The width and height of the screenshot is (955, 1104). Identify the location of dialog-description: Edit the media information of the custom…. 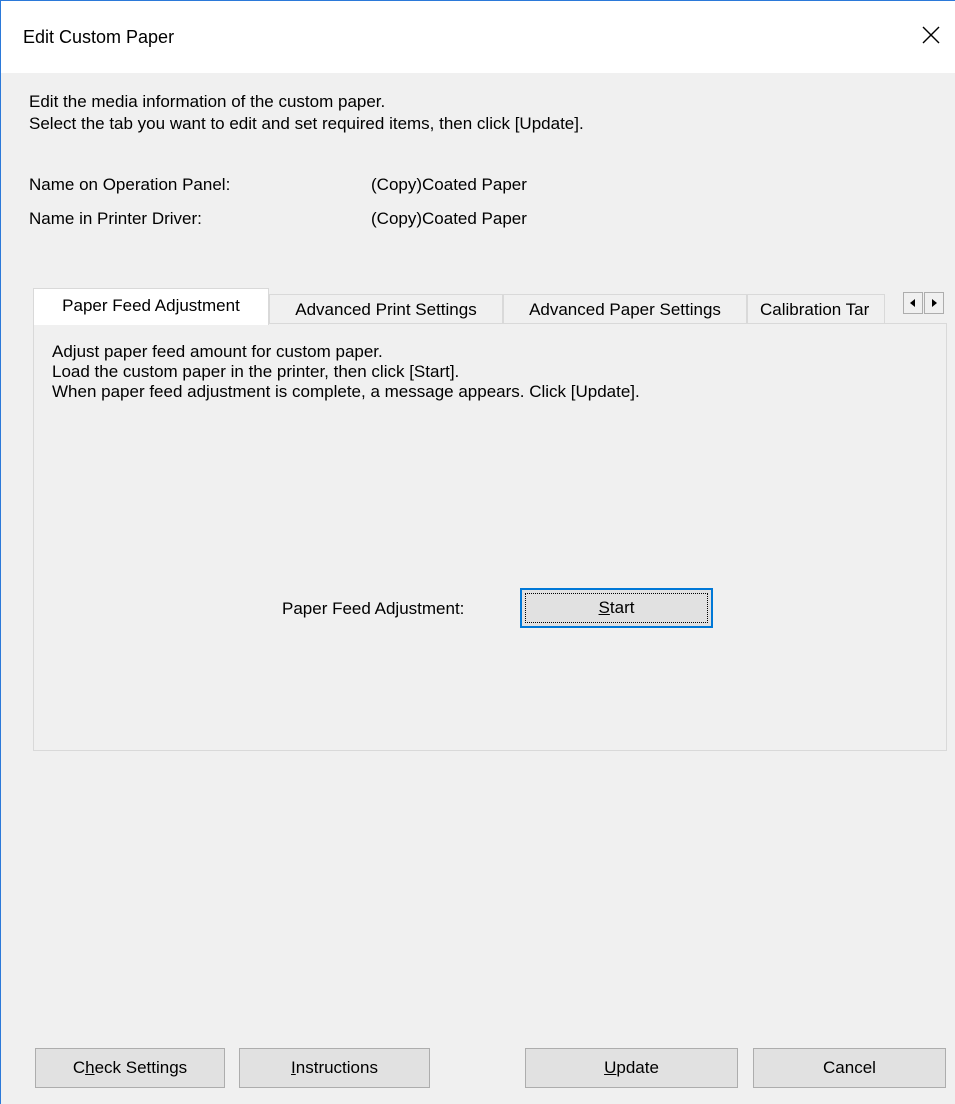
(306, 113).